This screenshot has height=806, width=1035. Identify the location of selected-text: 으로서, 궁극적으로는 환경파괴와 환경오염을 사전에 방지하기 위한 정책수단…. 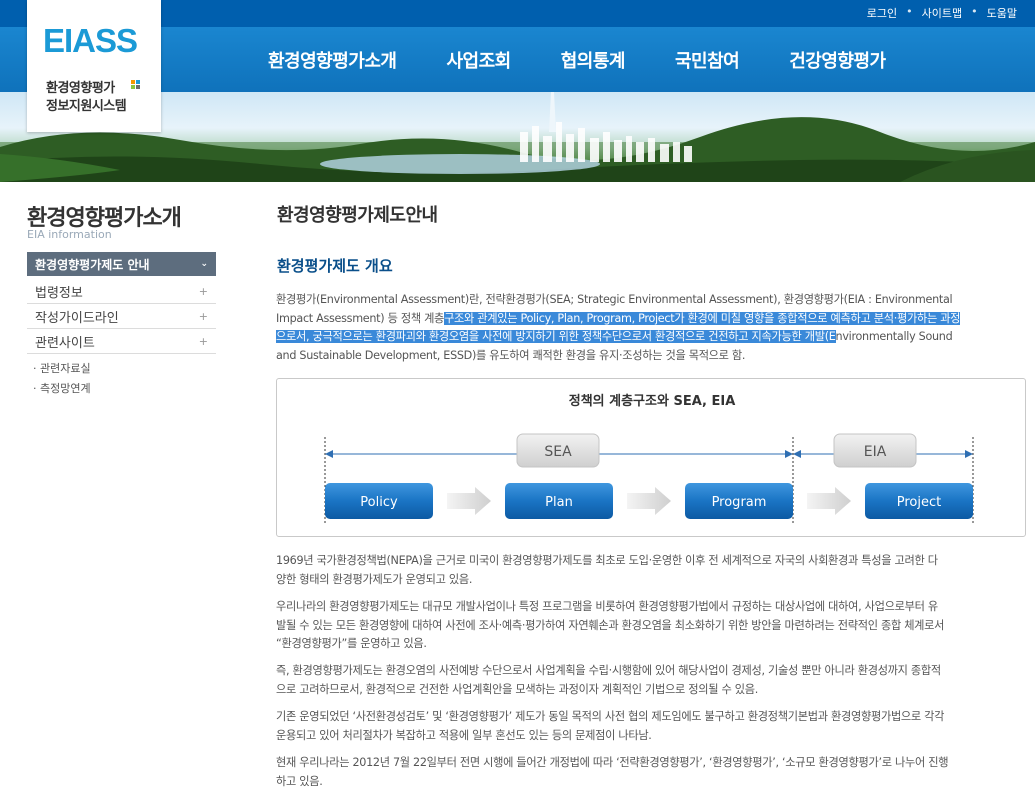
(556, 336).